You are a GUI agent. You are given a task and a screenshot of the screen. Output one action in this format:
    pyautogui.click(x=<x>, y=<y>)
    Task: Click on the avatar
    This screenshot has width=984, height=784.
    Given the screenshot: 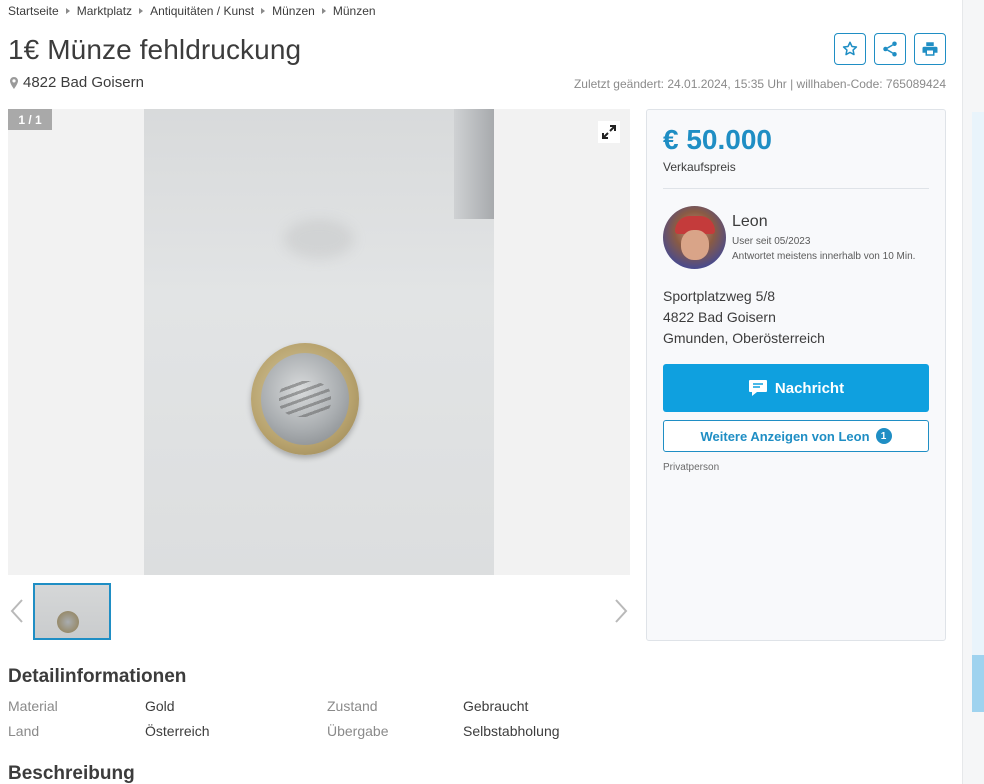 What is the action you would take?
    pyautogui.click(x=694, y=237)
    